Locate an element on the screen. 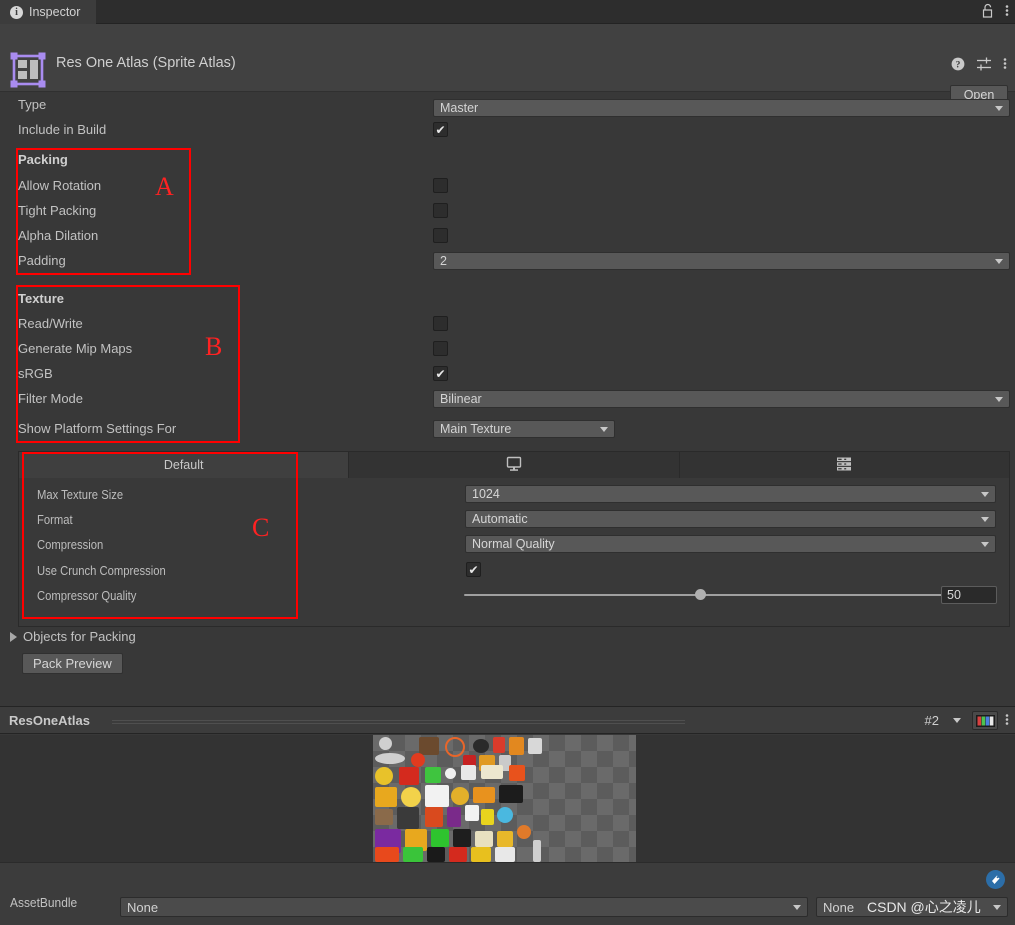 Image resolution: width=1015 pixels, height=925 pixels. read-write-label: Read/Write is located at coordinates (50, 323).